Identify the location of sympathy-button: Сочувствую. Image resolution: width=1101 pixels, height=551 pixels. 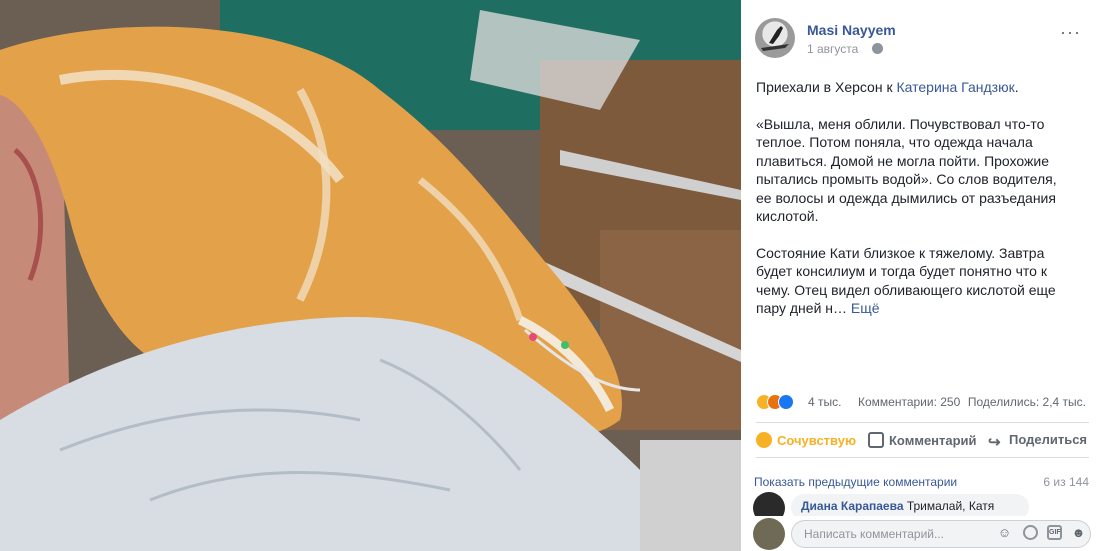
(806, 440).